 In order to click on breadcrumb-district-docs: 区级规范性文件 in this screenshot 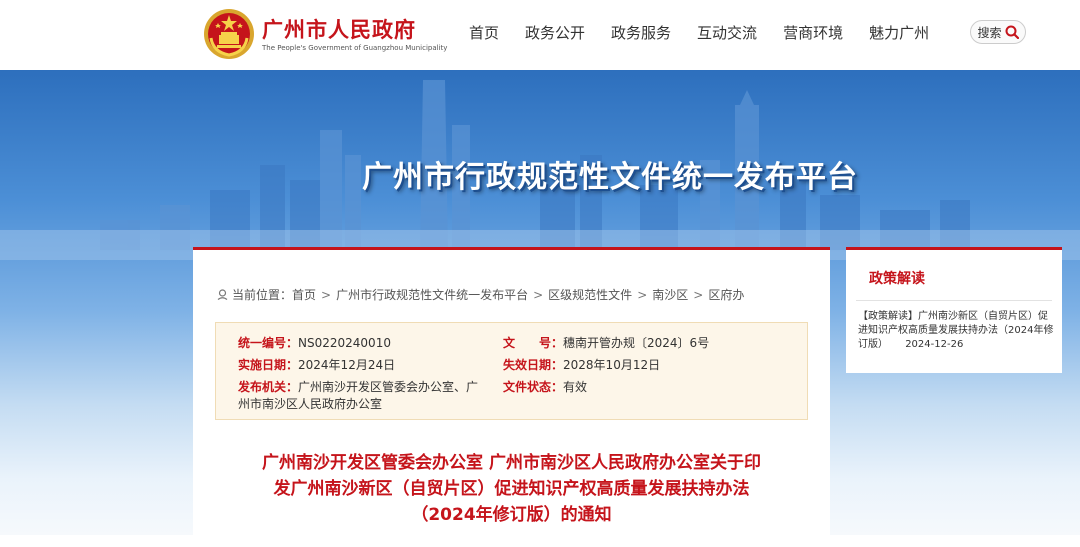, I will do `click(590, 294)`.